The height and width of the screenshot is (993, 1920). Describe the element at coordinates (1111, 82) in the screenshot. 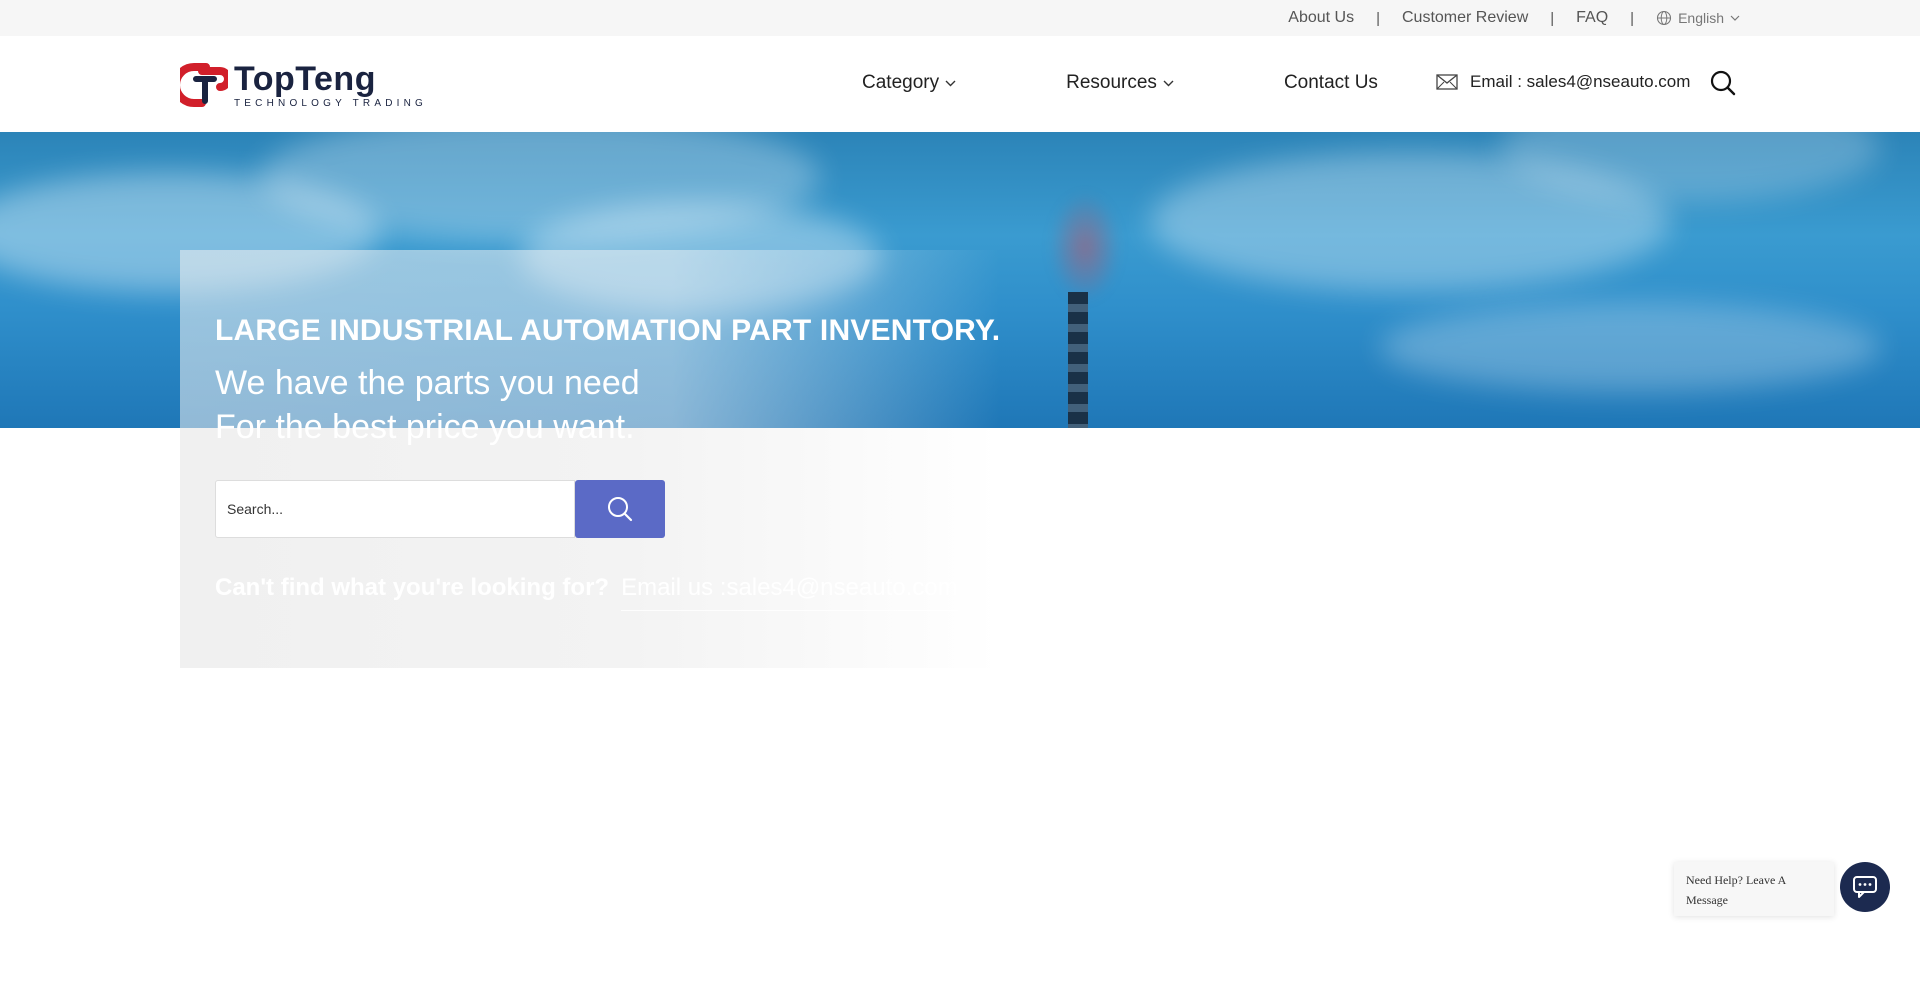

I see `nav-resources-label: Resources` at that location.